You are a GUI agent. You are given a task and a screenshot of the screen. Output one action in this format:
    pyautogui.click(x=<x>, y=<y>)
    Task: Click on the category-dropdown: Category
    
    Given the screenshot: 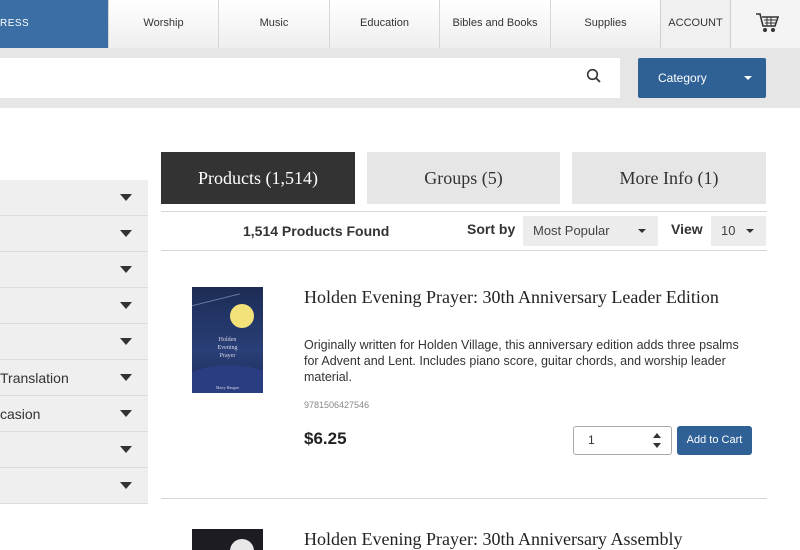 What is the action you would take?
    pyautogui.click(x=702, y=78)
    